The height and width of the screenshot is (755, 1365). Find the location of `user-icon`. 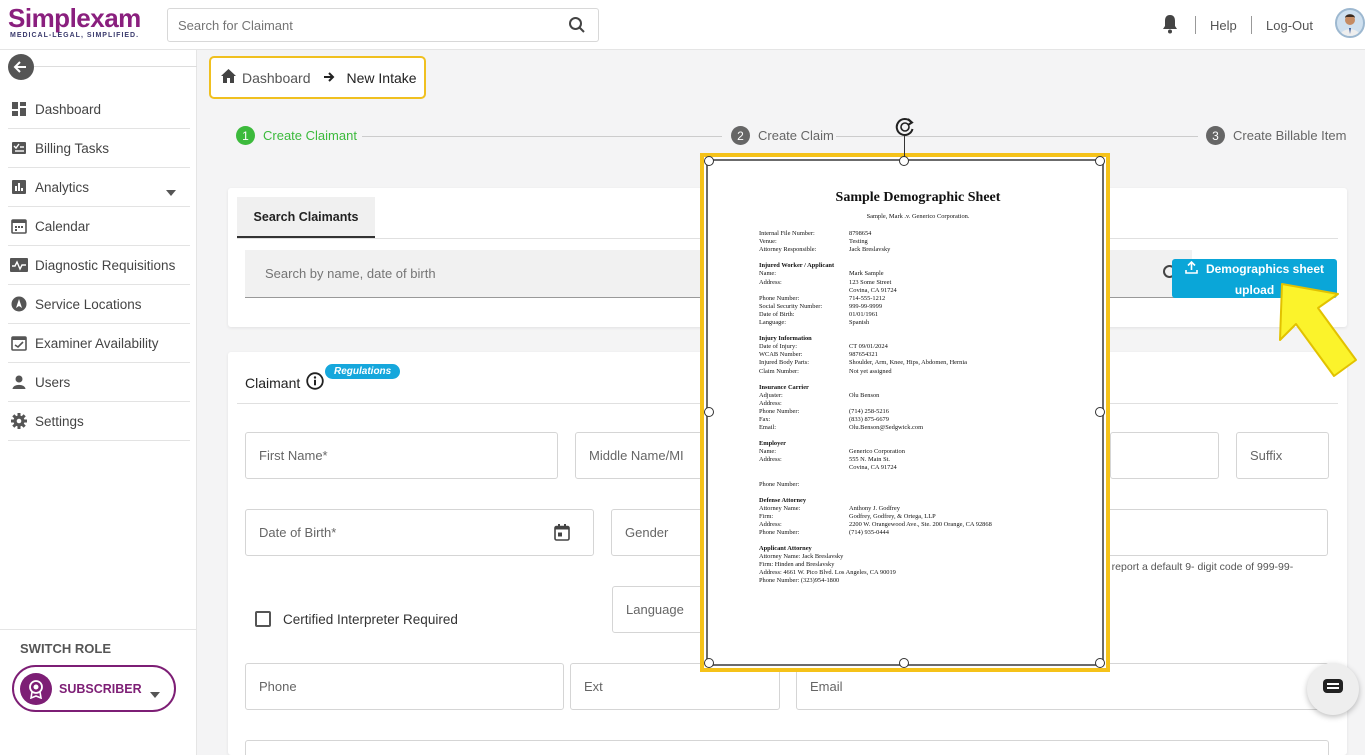

user-icon is located at coordinates (19, 382).